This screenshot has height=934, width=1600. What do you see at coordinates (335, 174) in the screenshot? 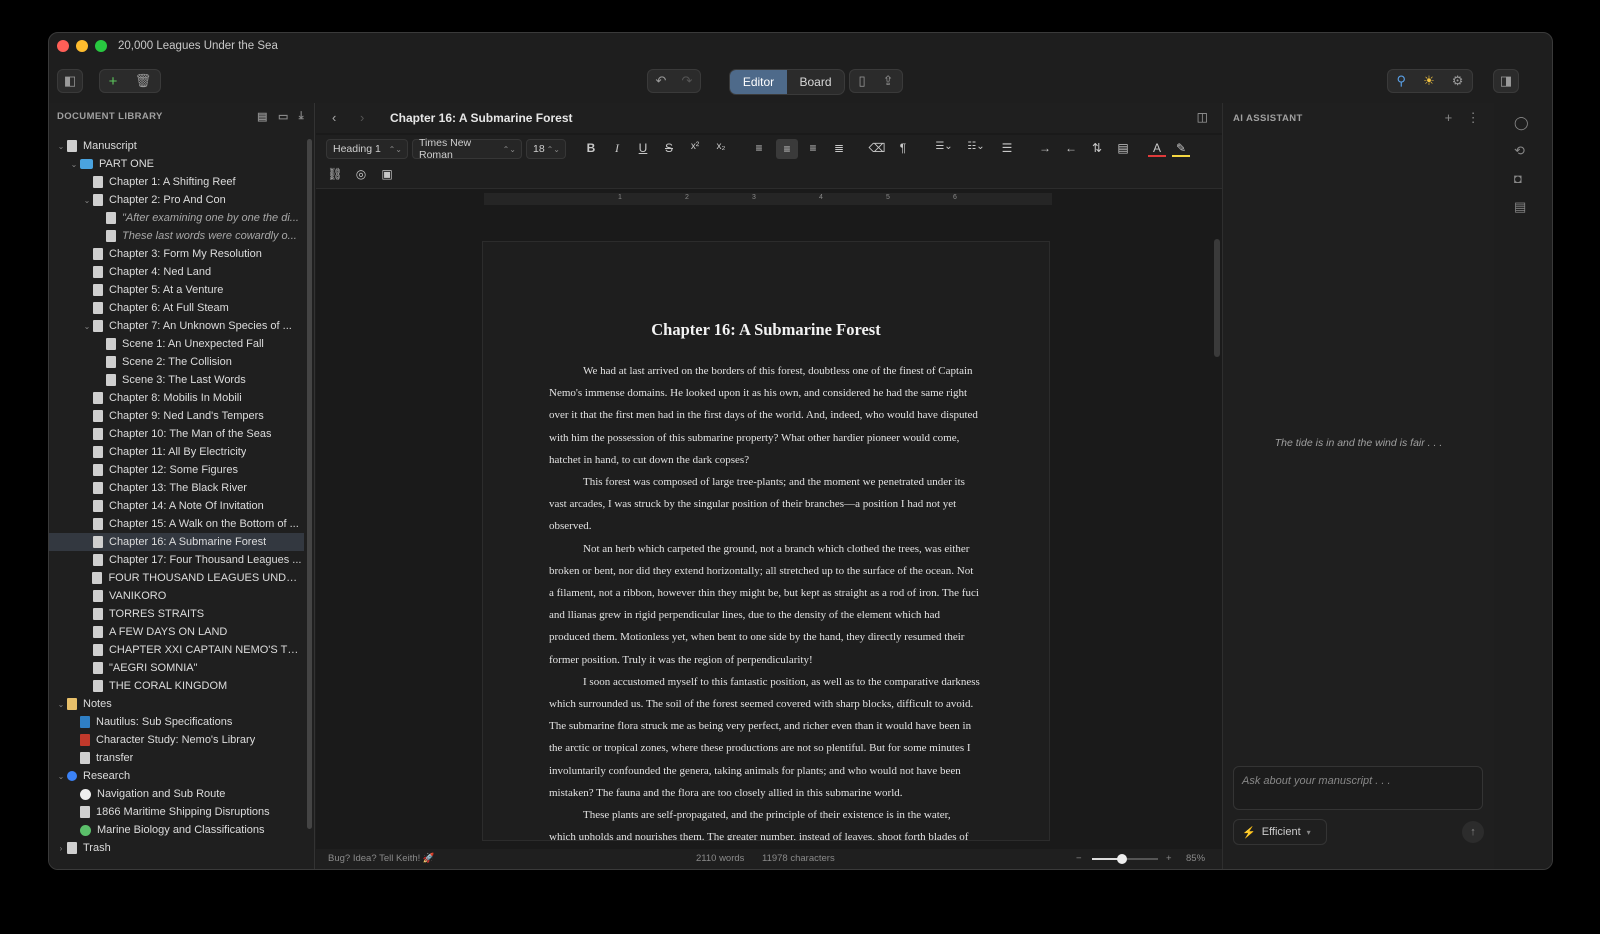
I see `link-icon: ⛓` at bounding box center [335, 174].